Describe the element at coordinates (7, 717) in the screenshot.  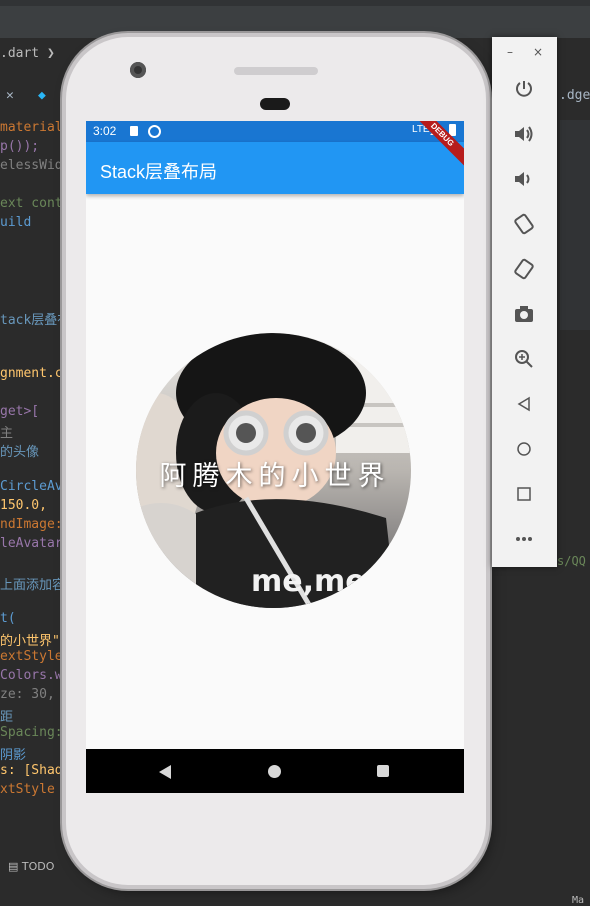
I see `code-line: 距` at that location.